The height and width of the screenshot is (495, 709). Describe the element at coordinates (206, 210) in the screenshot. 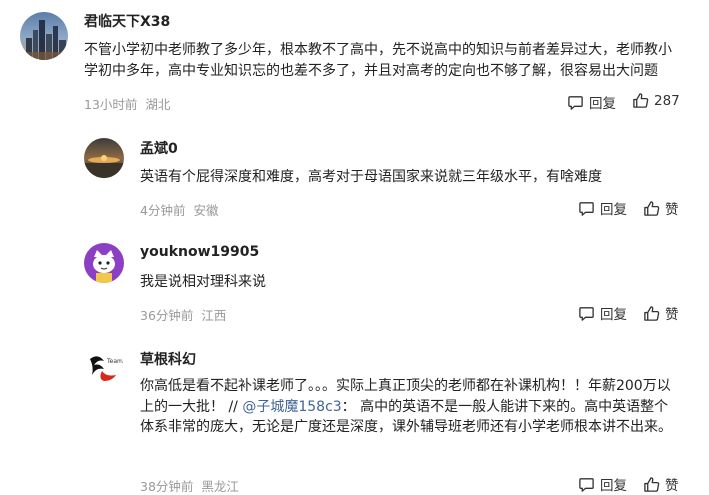

I see `location: 安徽` at that location.